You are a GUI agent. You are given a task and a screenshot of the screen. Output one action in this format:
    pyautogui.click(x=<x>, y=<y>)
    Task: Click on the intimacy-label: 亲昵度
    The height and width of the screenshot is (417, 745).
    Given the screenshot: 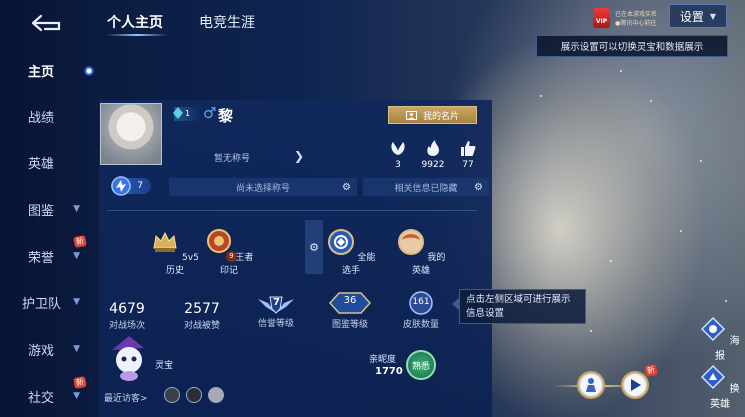 What is the action you would take?
    pyautogui.click(x=383, y=360)
    